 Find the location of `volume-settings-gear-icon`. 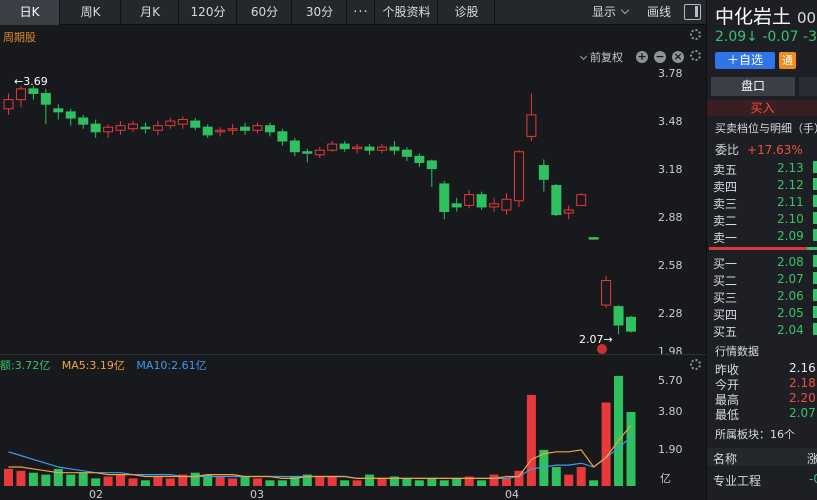

volume-settings-gear-icon is located at coordinates (695, 364).